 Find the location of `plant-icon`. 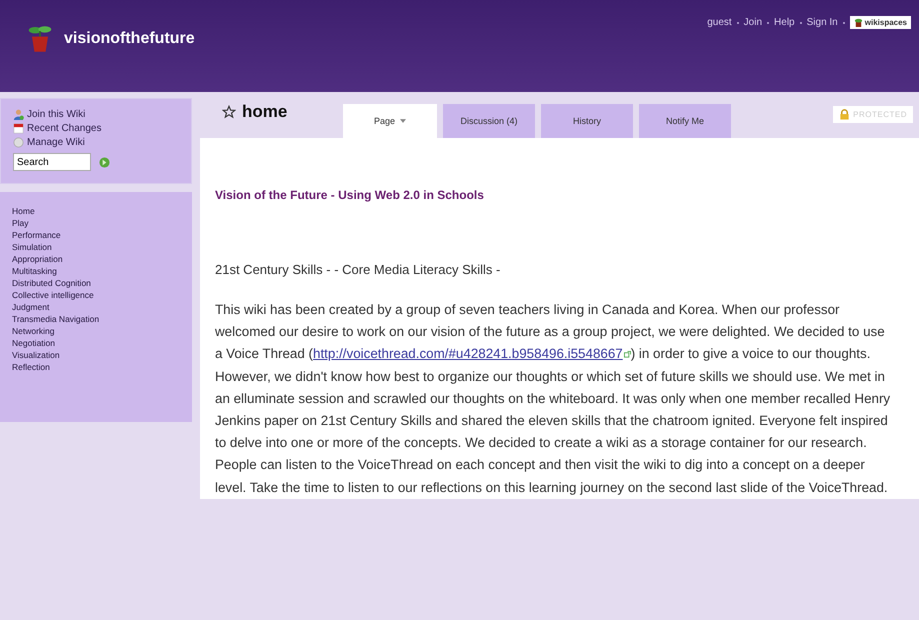

plant-icon is located at coordinates (858, 22).